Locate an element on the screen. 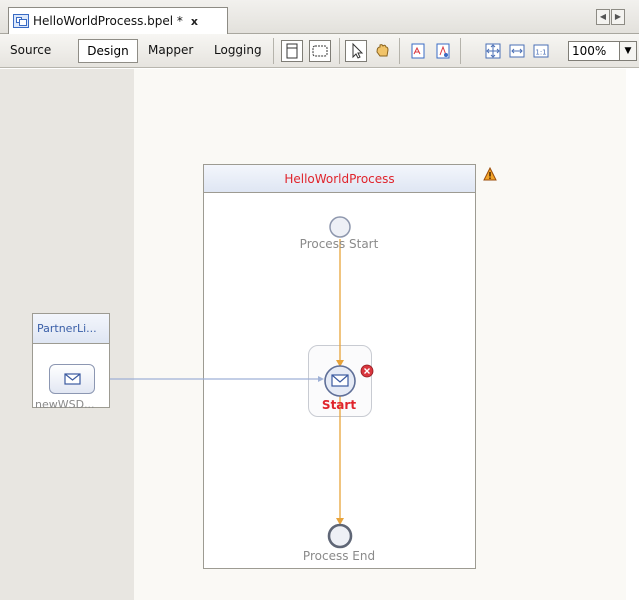  pdf-icon is located at coordinates (418, 51).